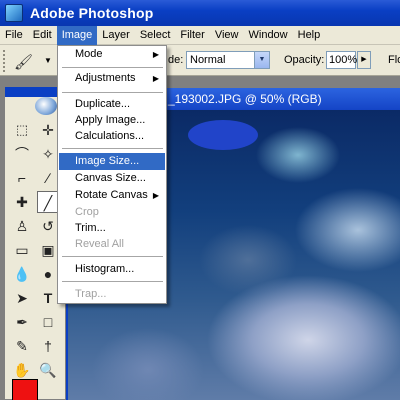  Describe the element at coordinates (48, 274) in the screenshot. I see `dodge-icon: ●` at that location.